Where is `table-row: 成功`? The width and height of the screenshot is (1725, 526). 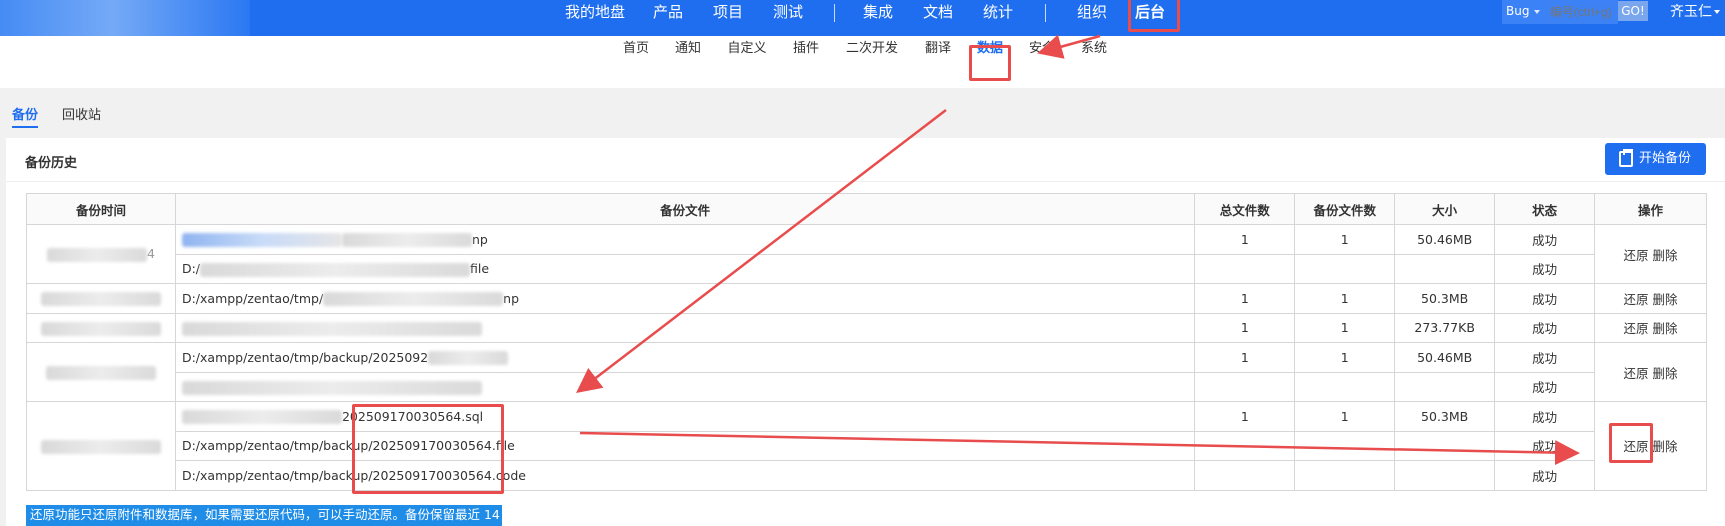 table-row: 成功 is located at coordinates (867, 386).